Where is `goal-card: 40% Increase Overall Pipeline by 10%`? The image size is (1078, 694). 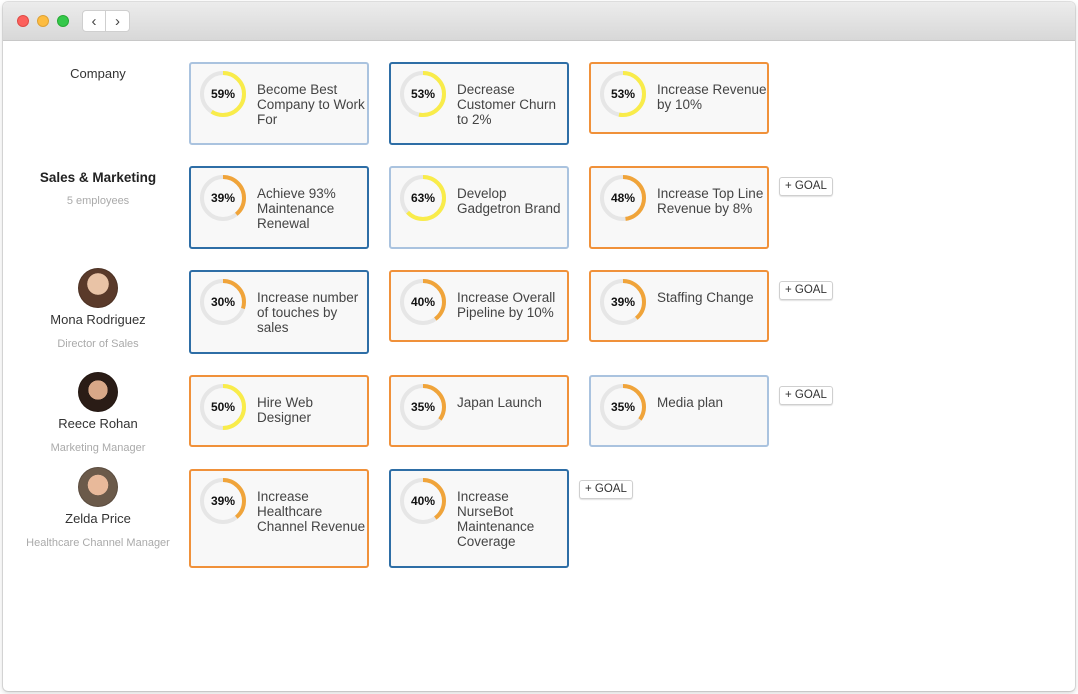
goal-card: 40% Increase Overall Pipeline by 10% is located at coordinates (479, 306).